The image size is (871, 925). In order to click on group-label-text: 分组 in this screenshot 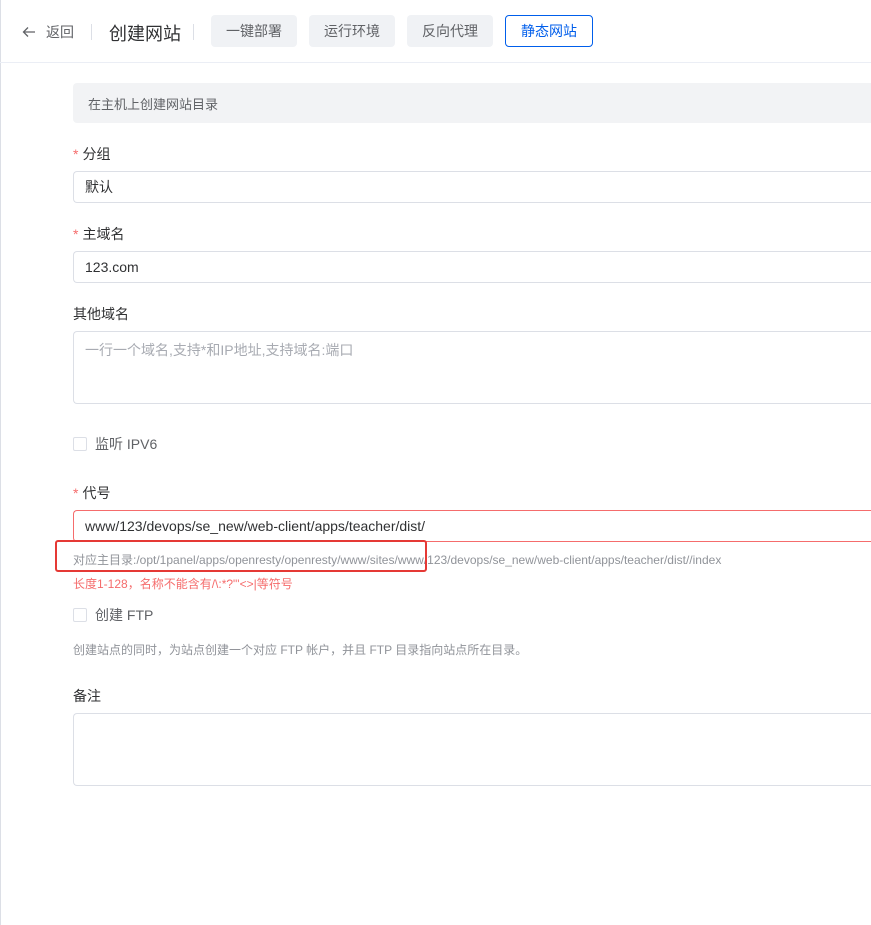, I will do `click(96, 154)`.